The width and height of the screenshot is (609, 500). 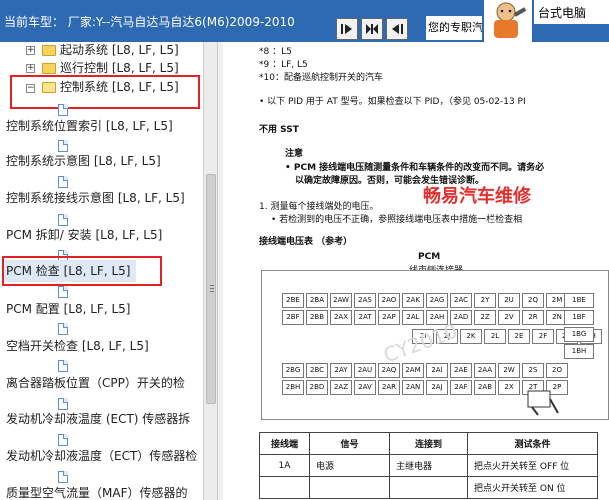 I want to click on scrollbar-thumb, so click(x=211, y=289).